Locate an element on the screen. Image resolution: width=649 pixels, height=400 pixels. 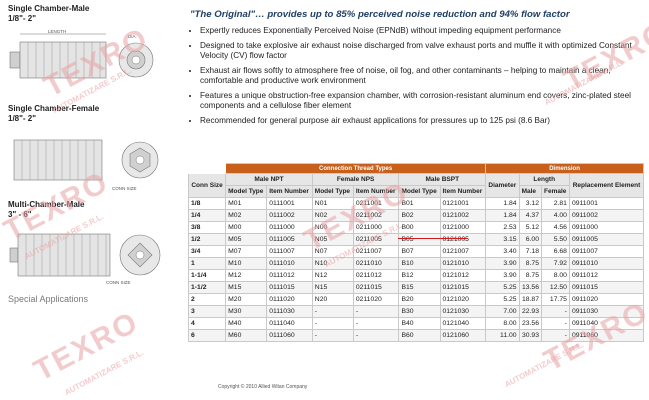
length-label: LENGTH is located at coordinates (57, 31).